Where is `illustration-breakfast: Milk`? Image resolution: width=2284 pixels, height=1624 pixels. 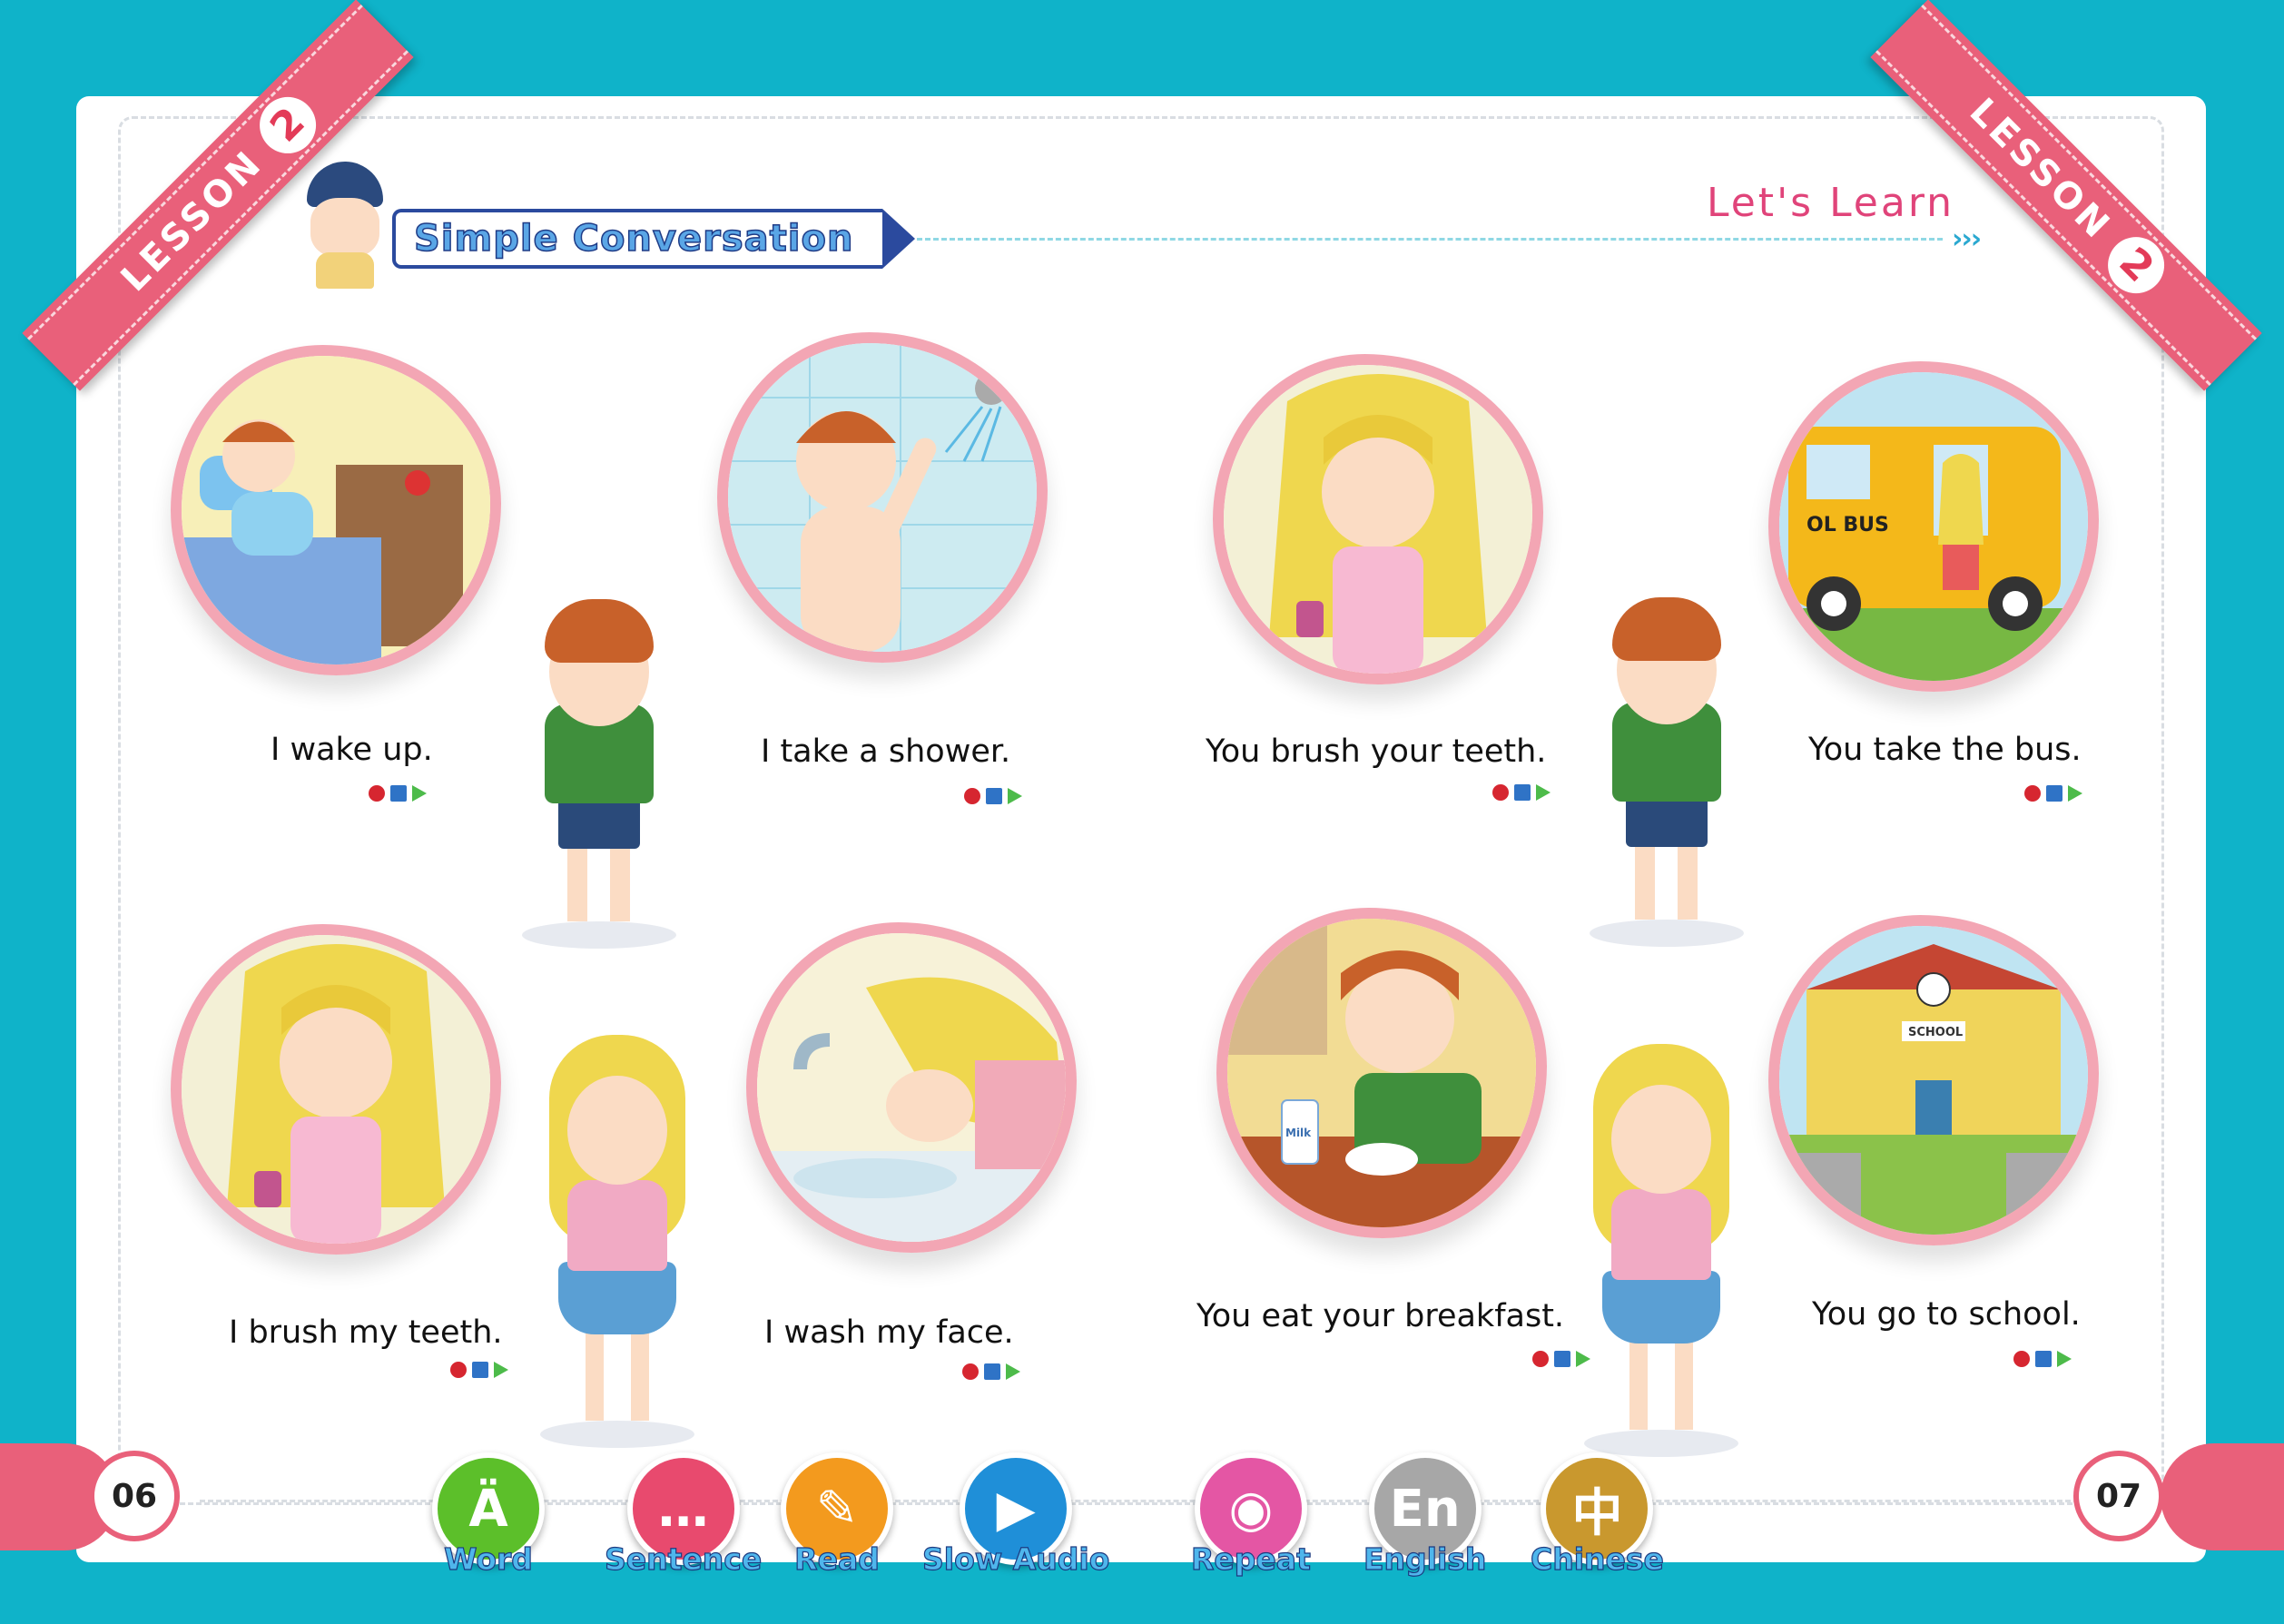 illustration-breakfast: Milk is located at coordinates (1381, 1073).